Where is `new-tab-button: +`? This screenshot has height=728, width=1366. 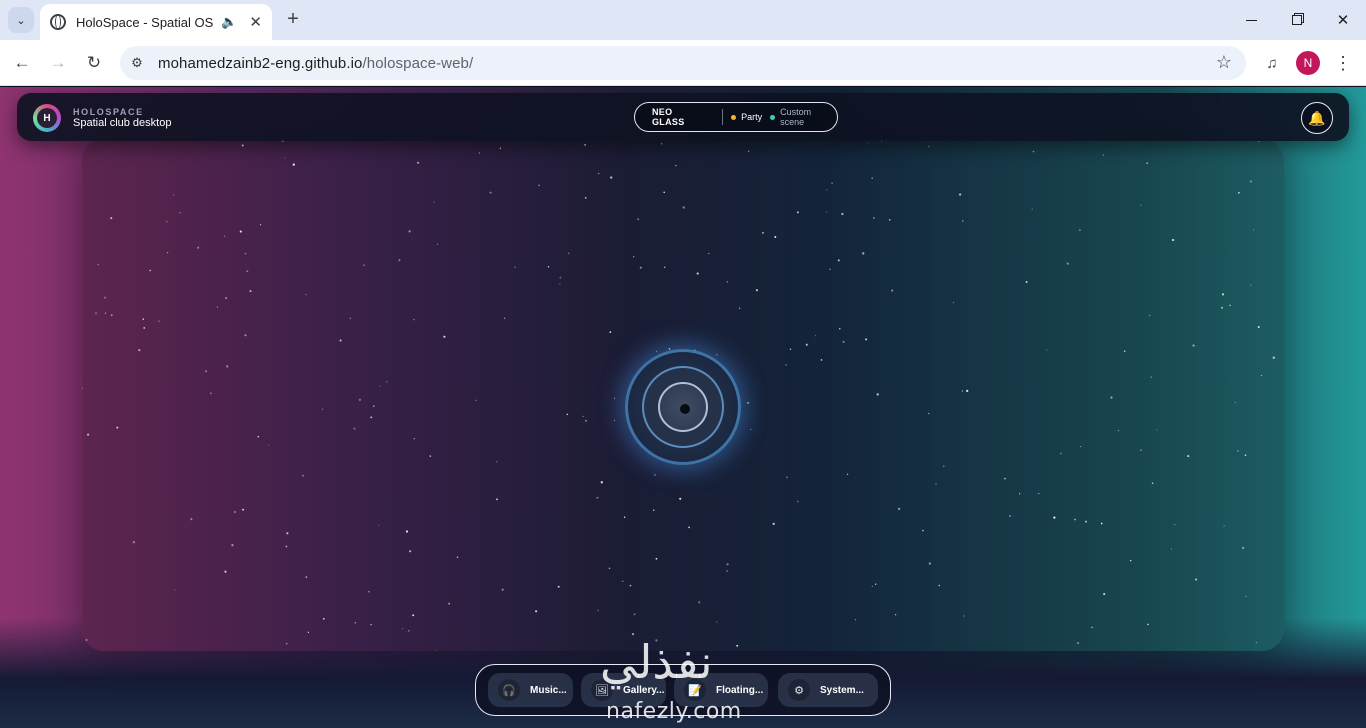 new-tab-button: + is located at coordinates (293, 19).